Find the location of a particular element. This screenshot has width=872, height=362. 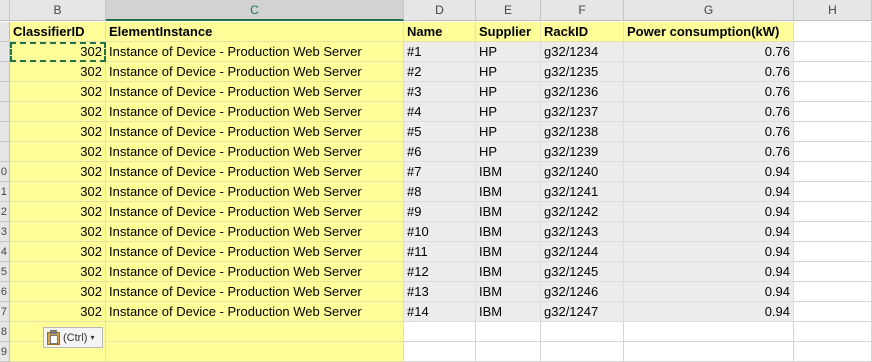

column-header-g: G is located at coordinates (709, 10).